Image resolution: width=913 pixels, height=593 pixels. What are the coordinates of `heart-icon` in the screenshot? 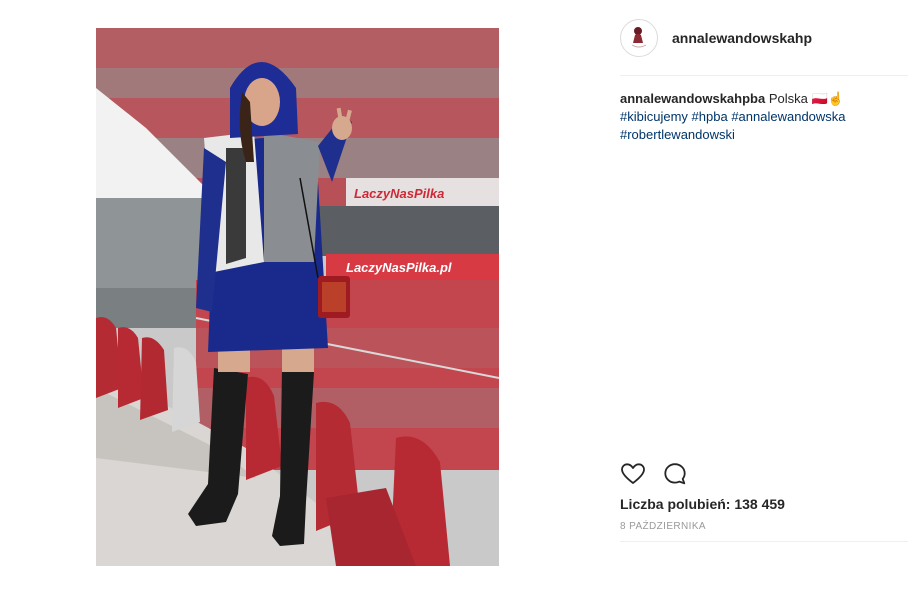 It's located at (633, 473).